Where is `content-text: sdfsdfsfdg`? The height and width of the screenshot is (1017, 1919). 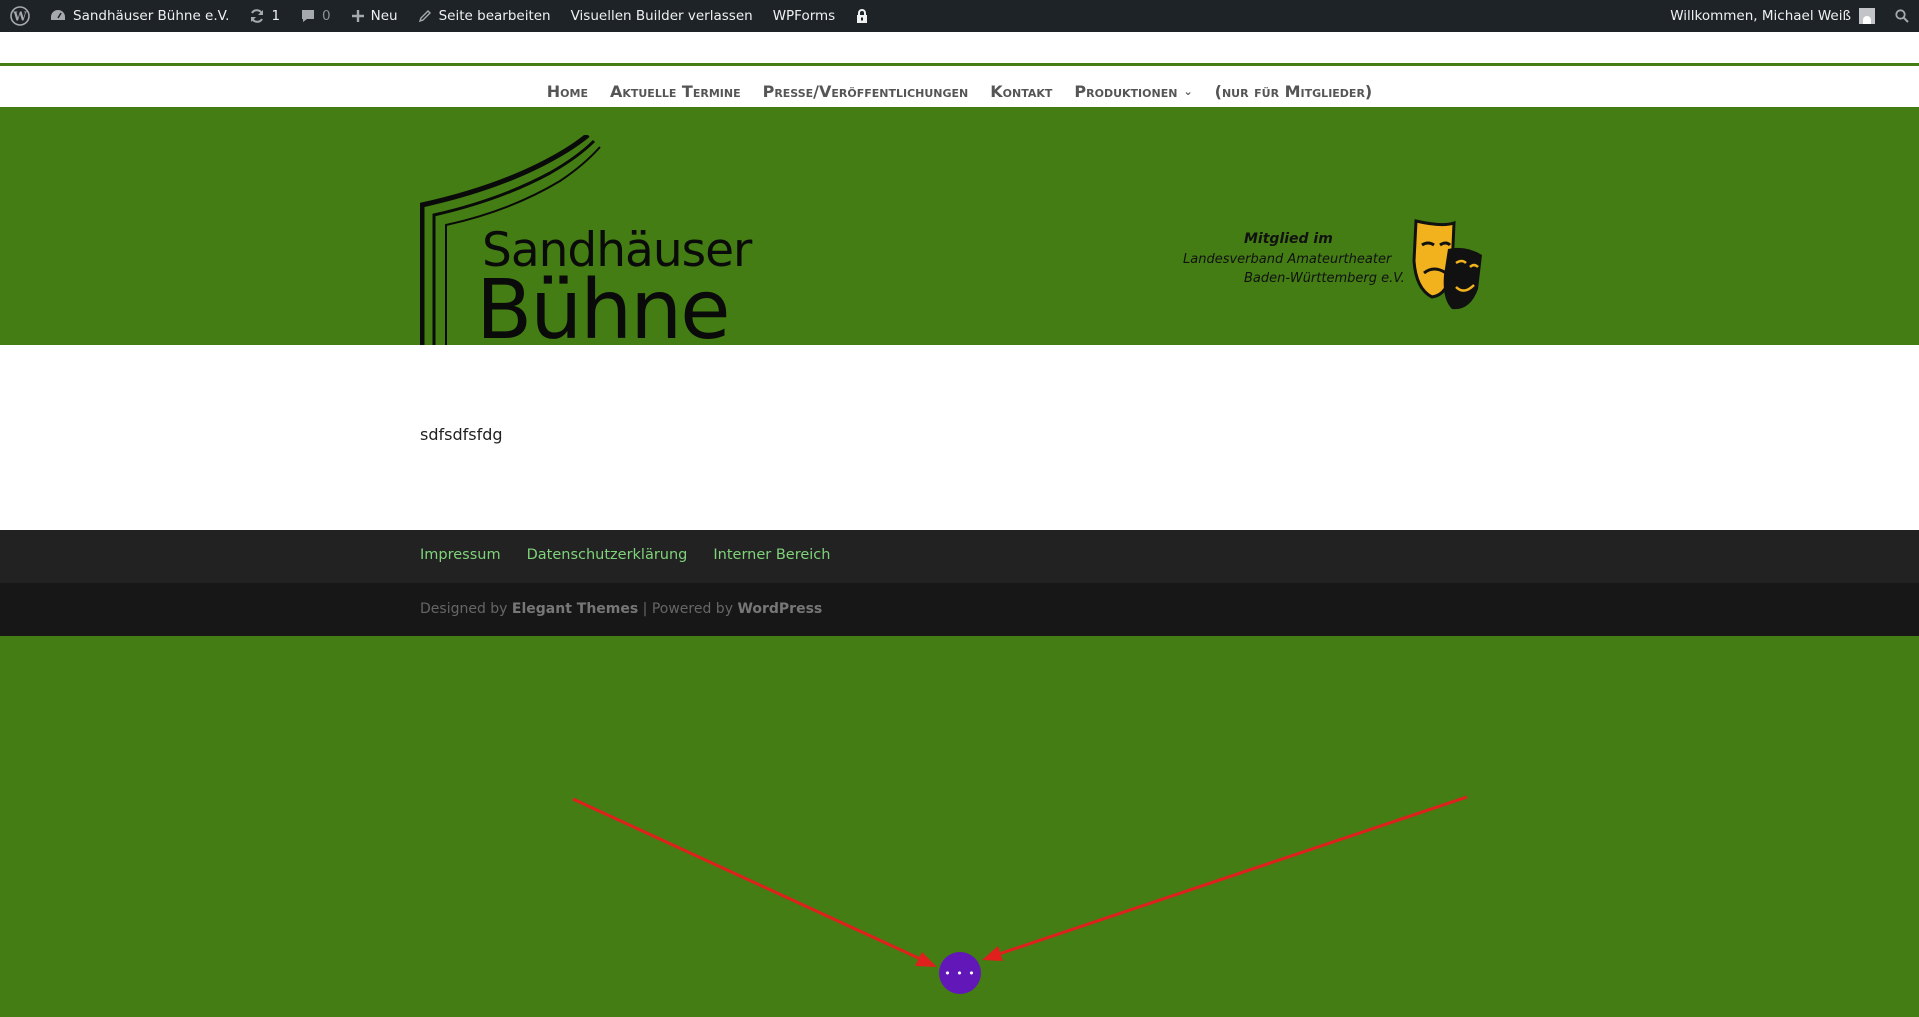 content-text: sdfsdfsfdg is located at coordinates (461, 434).